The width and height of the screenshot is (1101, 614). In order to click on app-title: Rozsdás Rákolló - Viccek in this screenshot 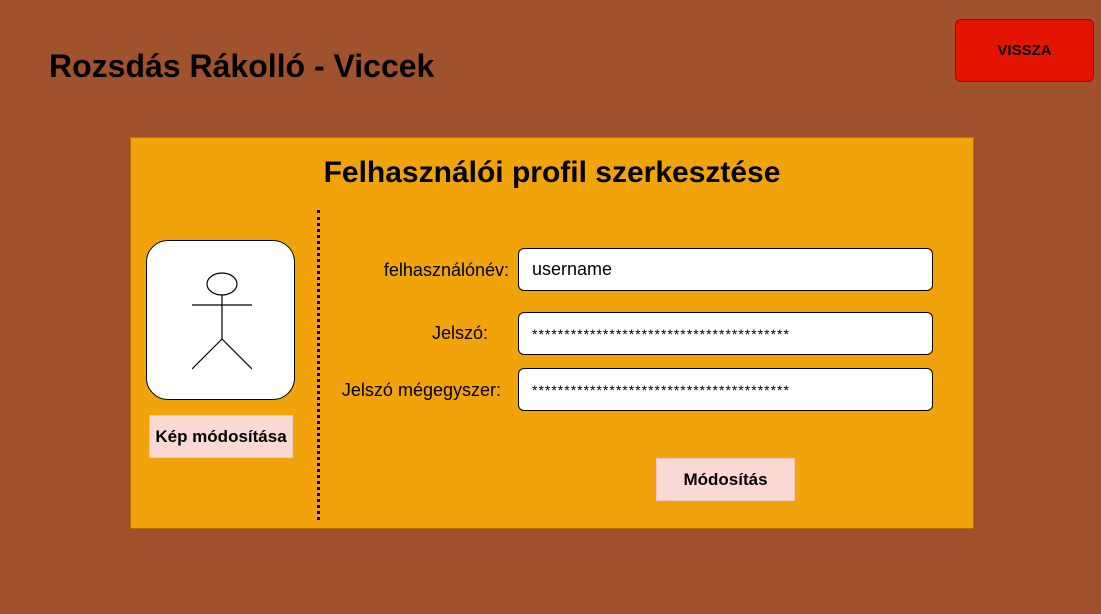, I will do `click(242, 66)`.